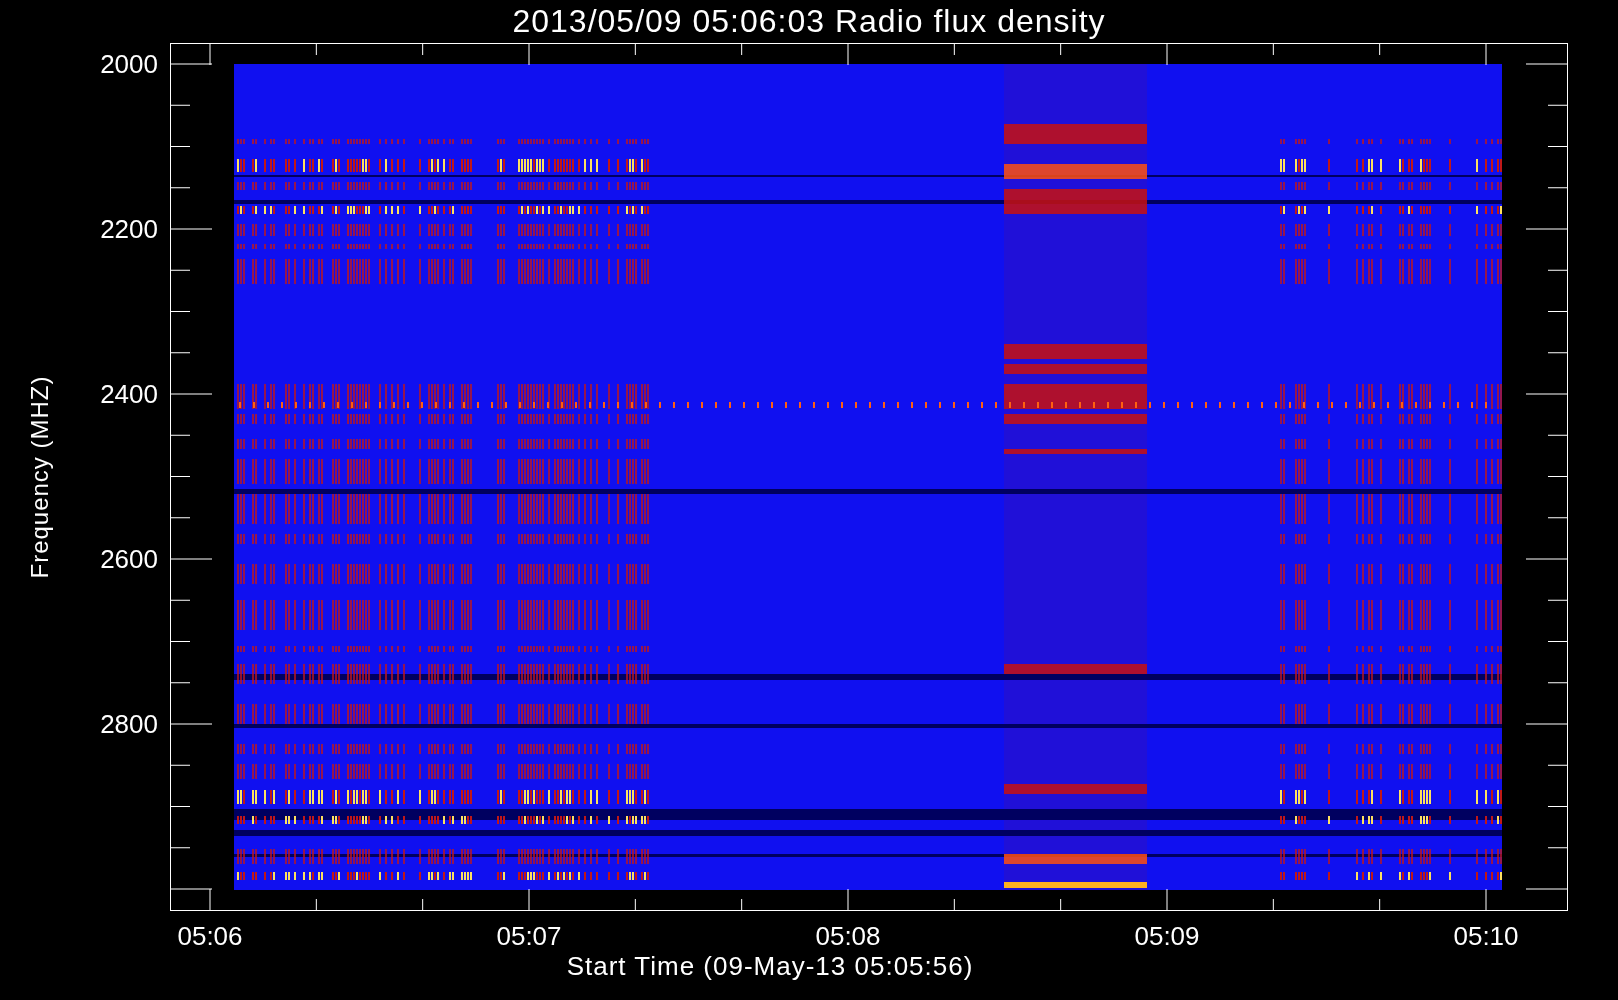  I want to click on x-tick-label: 05:09, so click(1167, 936).